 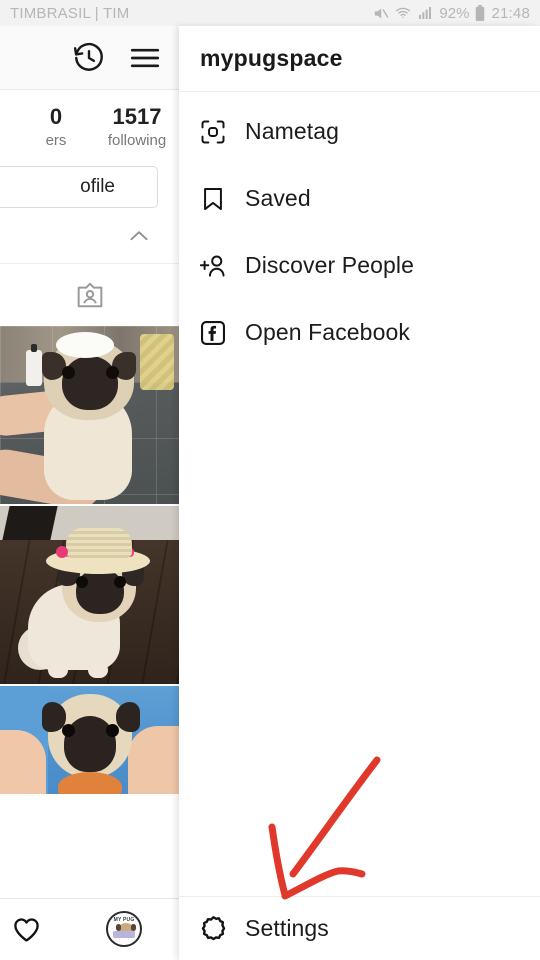 What do you see at coordinates (213, 333) in the screenshot?
I see `facebook-icon` at bounding box center [213, 333].